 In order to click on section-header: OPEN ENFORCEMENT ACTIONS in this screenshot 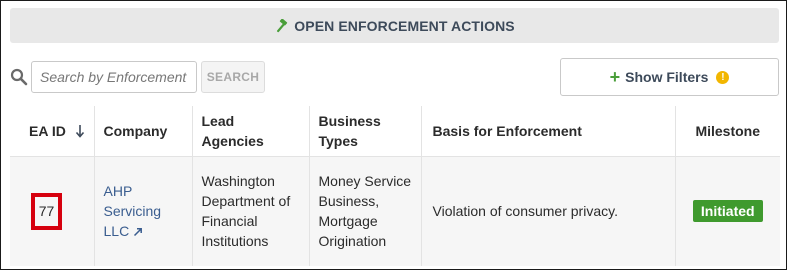, I will do `click(394, 25)`.